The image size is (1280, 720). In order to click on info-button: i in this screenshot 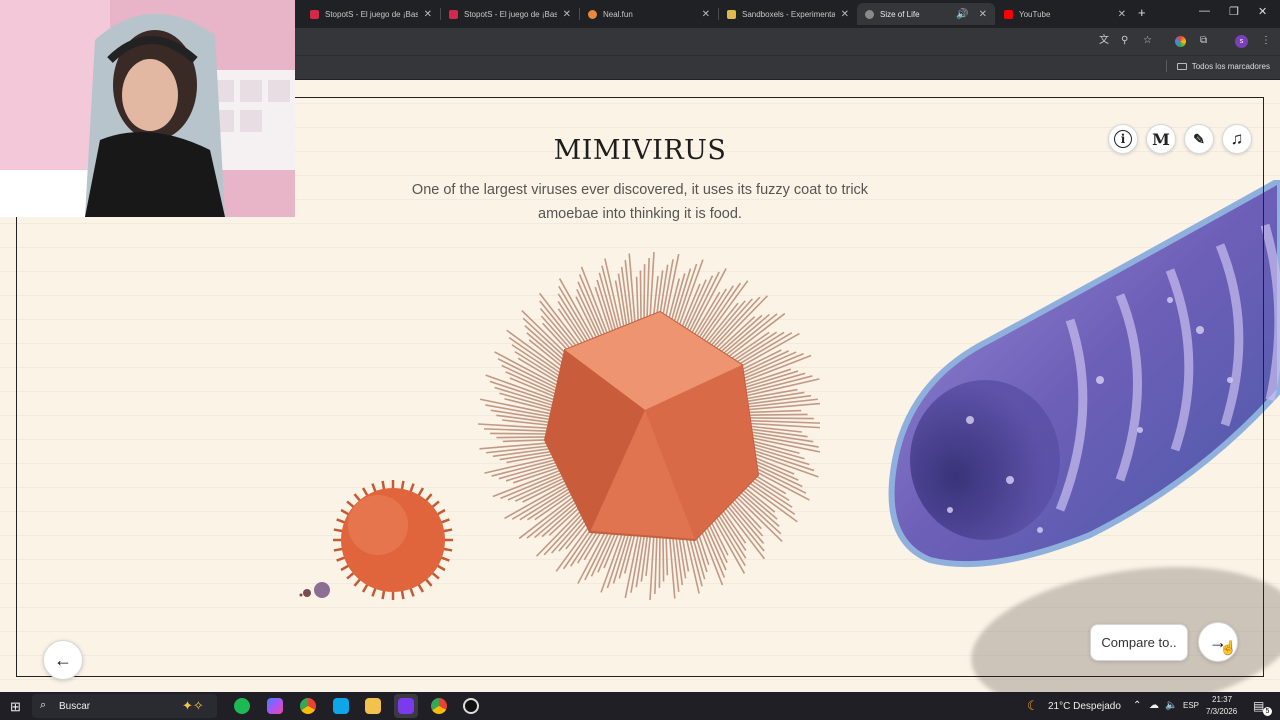, I will do `click(1123, 139)`.